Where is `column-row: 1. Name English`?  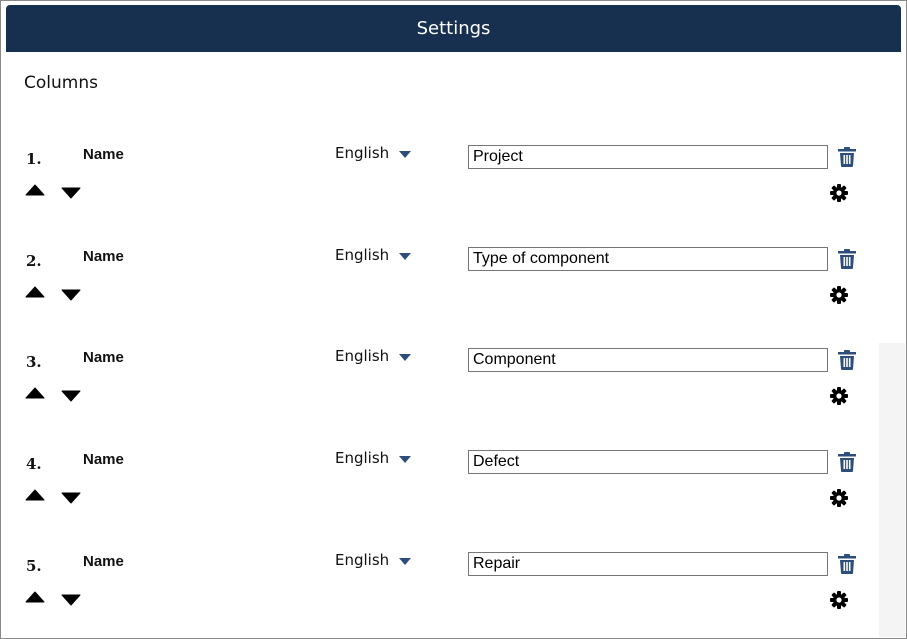
column-row: 1. Name English is located at coordinates (440, 175).